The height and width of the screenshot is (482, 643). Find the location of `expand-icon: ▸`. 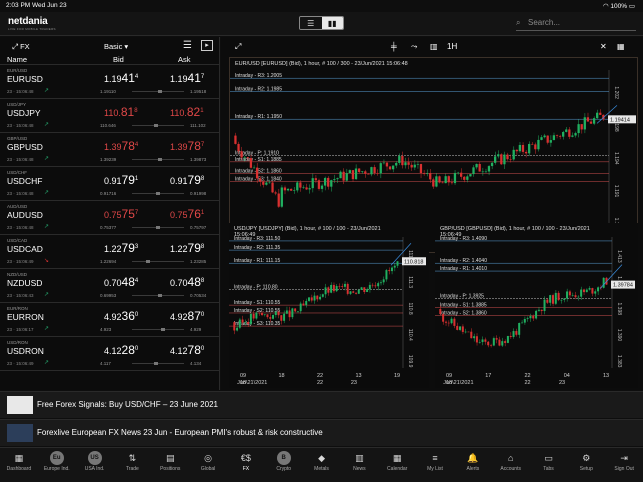

expand-icon: ▸ is located at coordinates (207, 45).